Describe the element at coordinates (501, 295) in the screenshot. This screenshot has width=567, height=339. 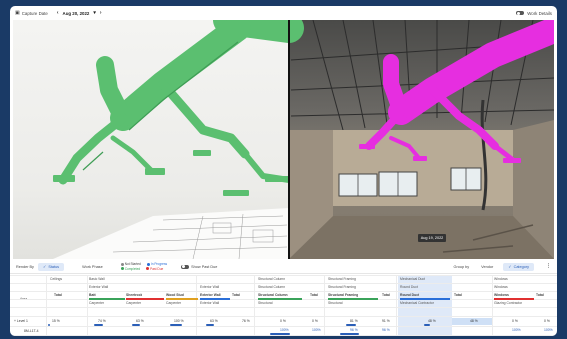
I see `activity-header: Windows` at that location.